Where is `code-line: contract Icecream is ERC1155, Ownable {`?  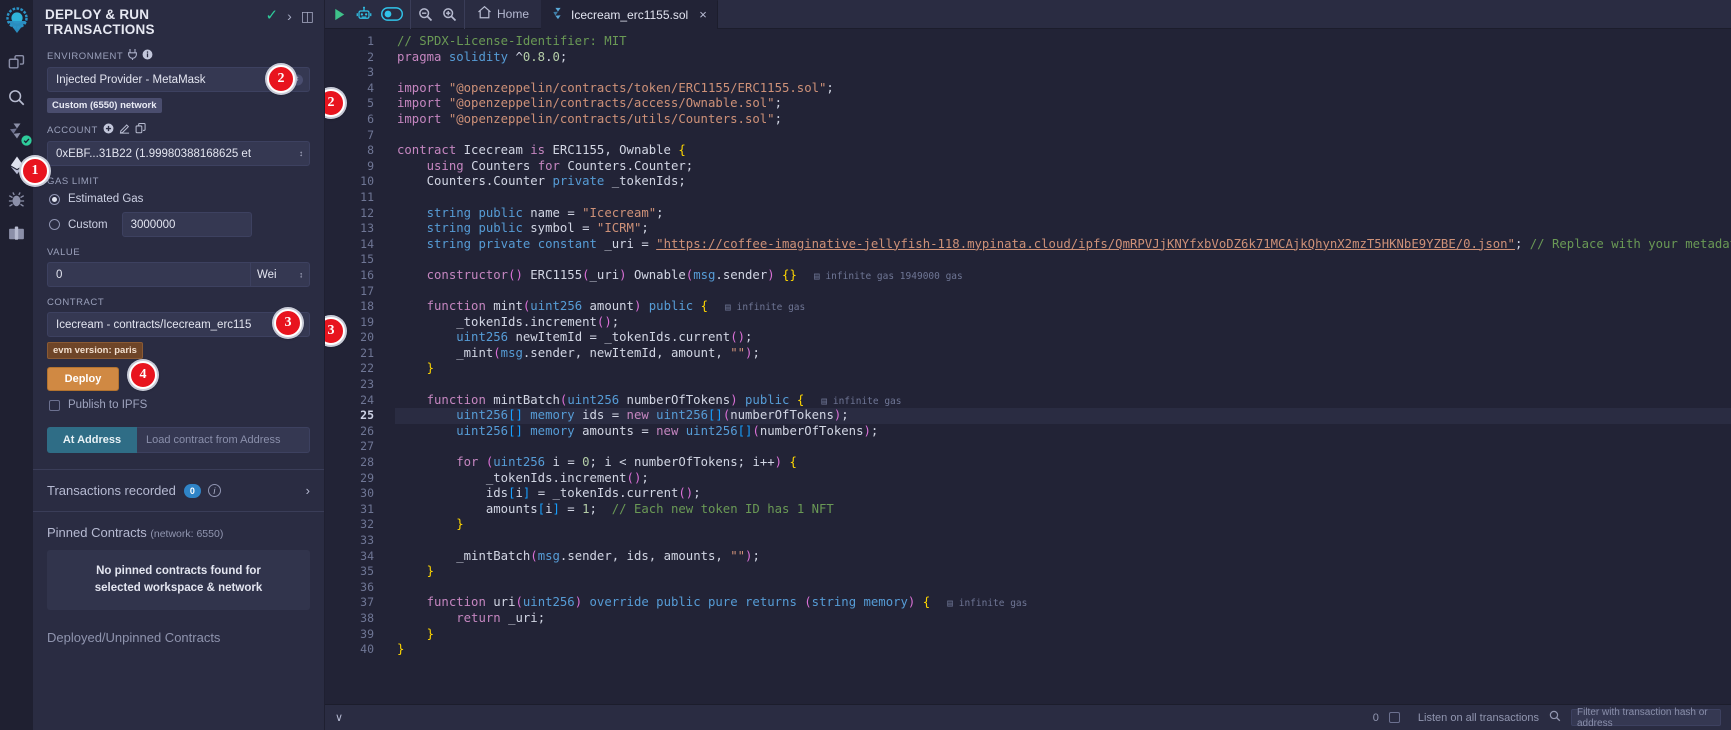
code-line: contract Icecream is ERC1155, Ownable { is located at coordinates (1063, 151).